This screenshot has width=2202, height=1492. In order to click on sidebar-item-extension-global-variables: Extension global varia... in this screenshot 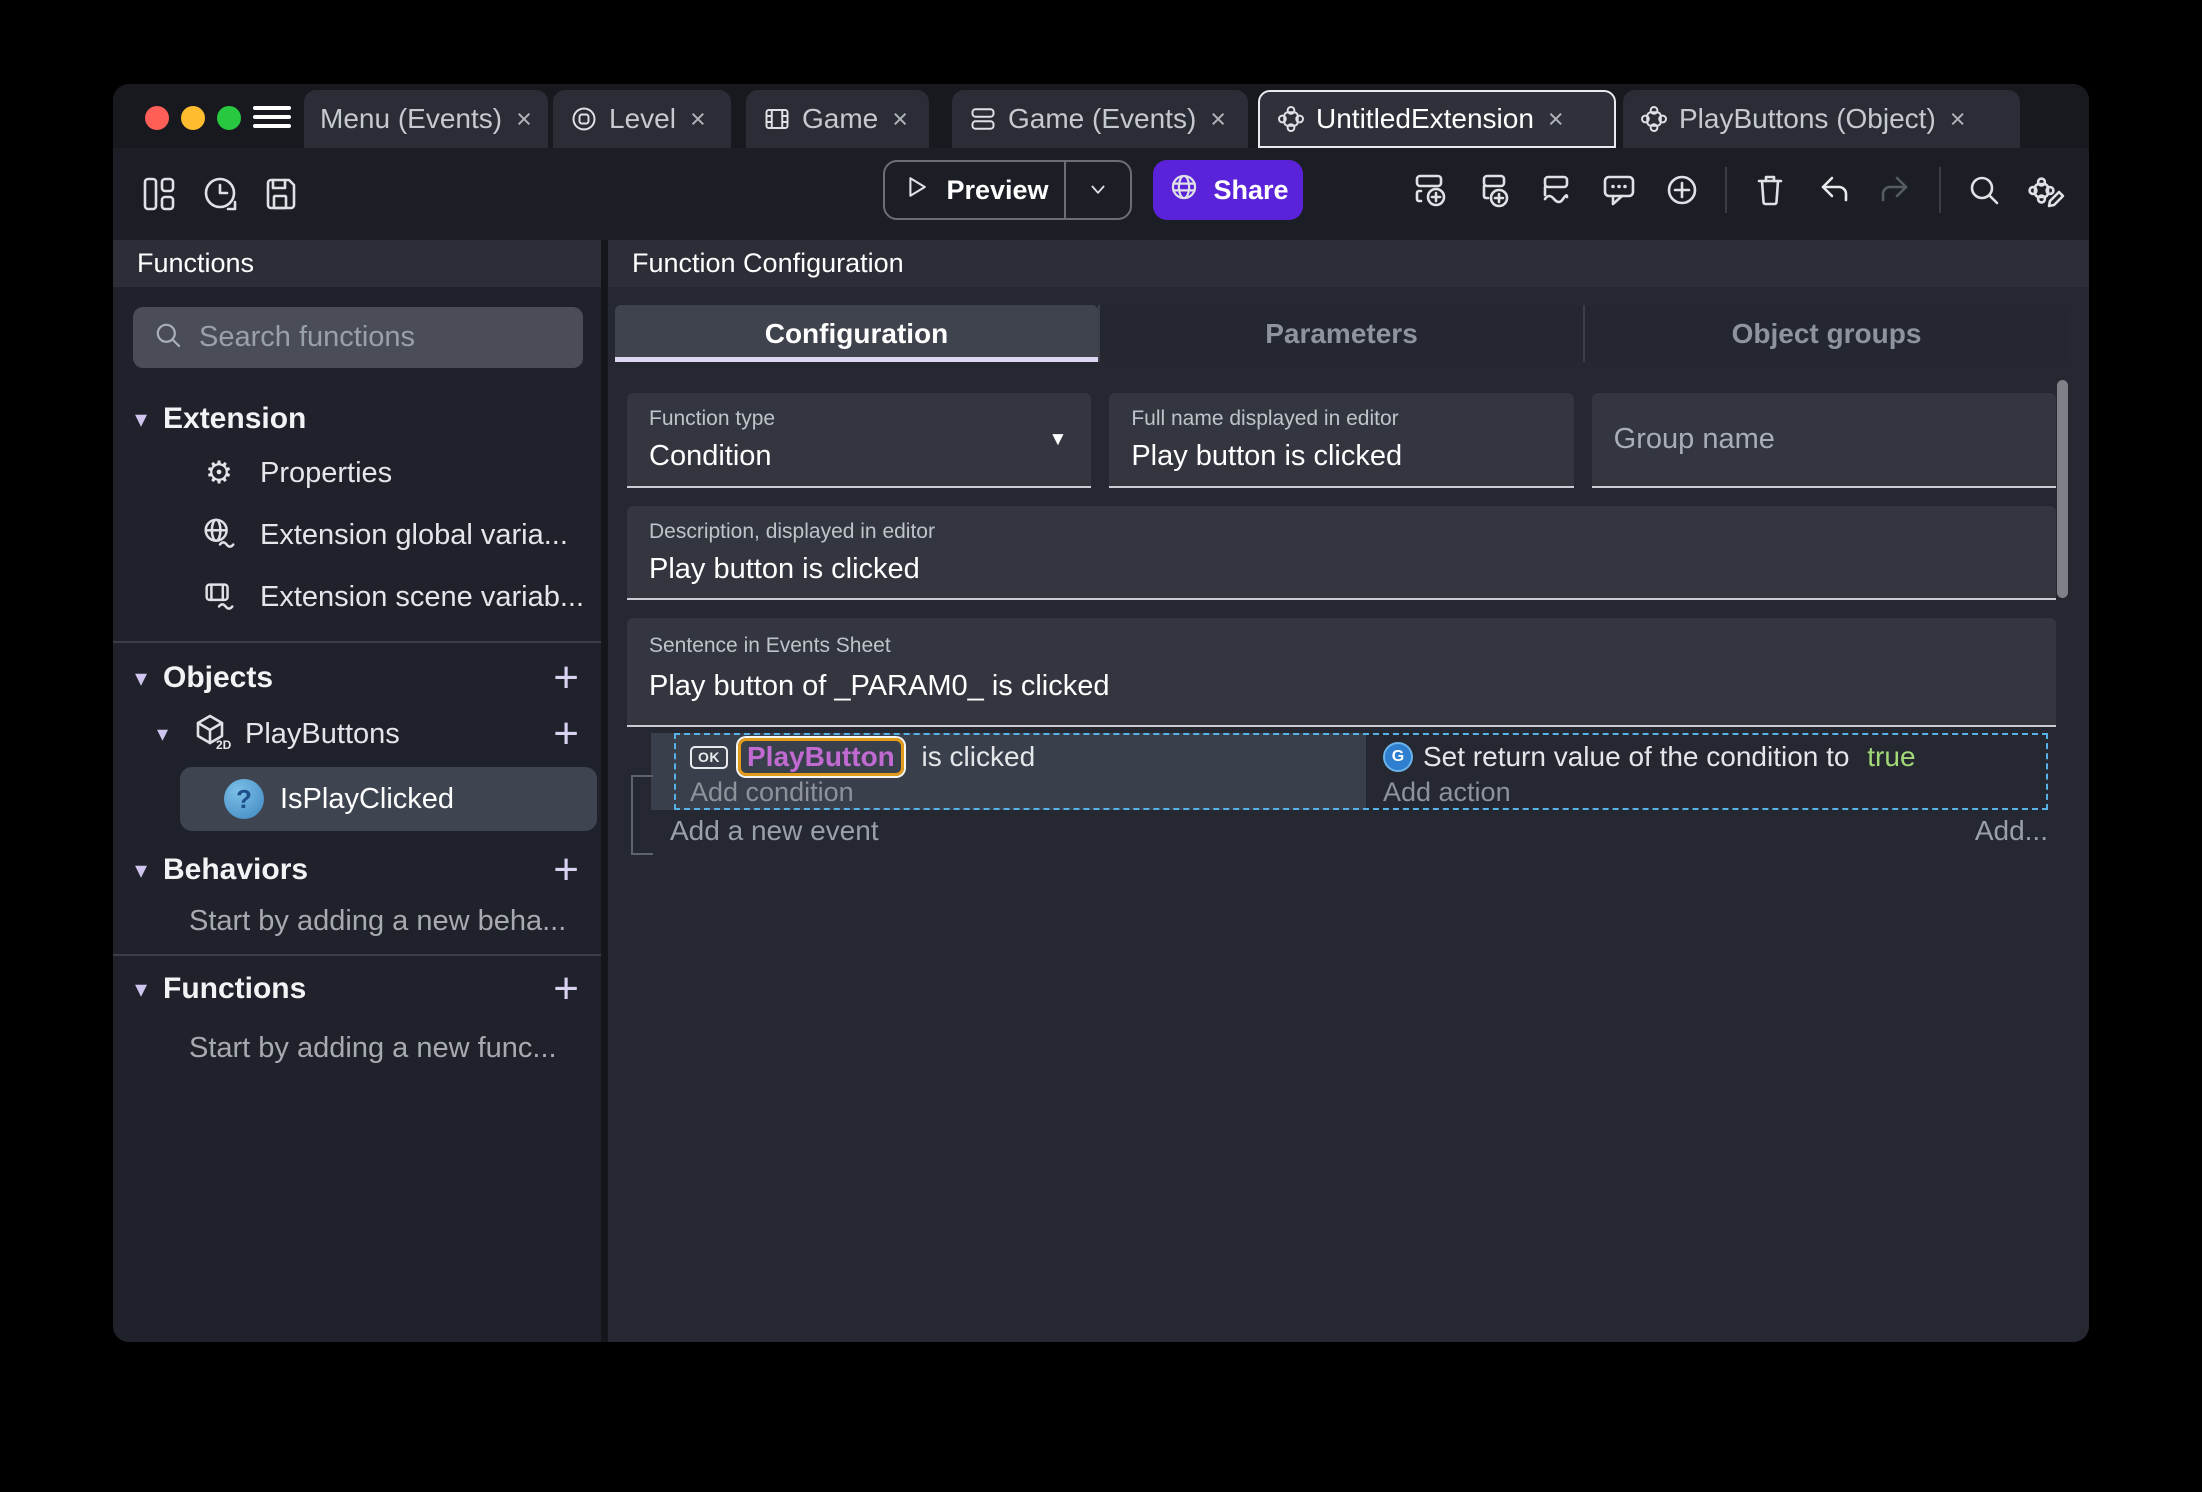, I will do `click(357, 535)`.